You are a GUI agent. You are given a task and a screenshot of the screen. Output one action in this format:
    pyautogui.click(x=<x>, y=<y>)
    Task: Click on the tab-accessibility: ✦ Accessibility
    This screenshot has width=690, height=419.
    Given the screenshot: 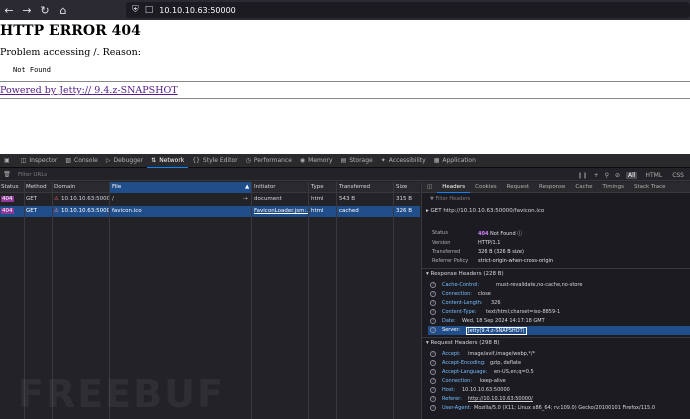 What is the action you would take?
    pyautogui.click(x=403, y=161)
    